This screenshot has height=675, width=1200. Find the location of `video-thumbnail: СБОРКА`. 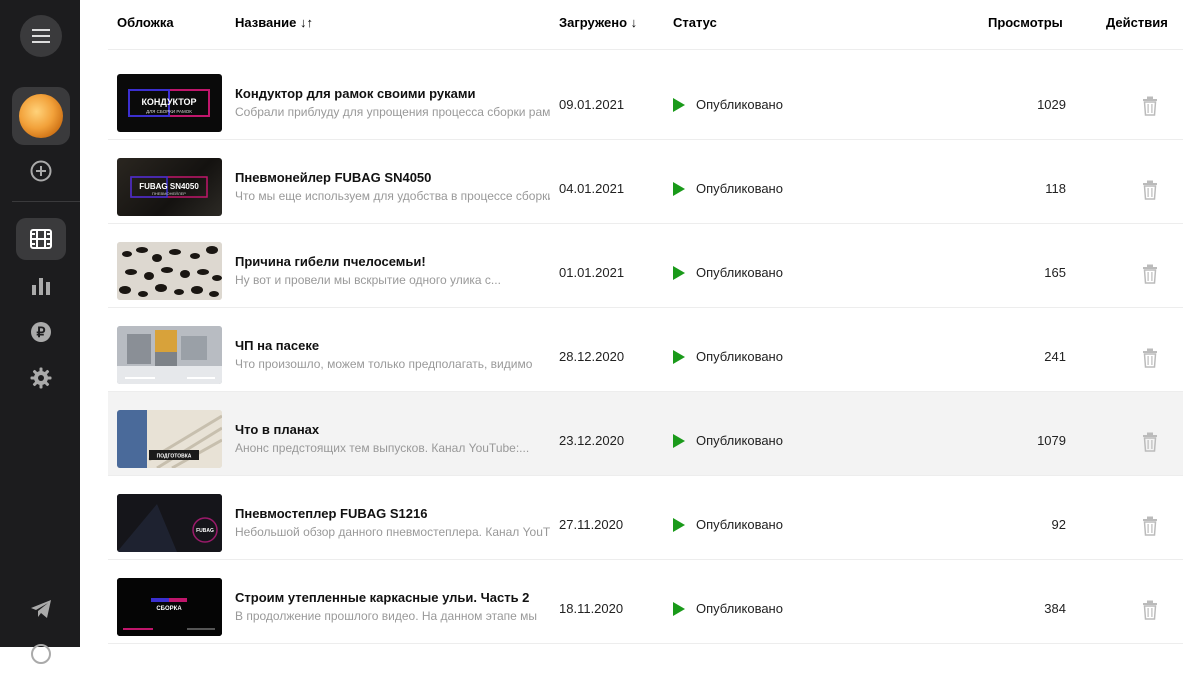

video-thumbnail: СБОРКА is located at coordinates (169, 607).